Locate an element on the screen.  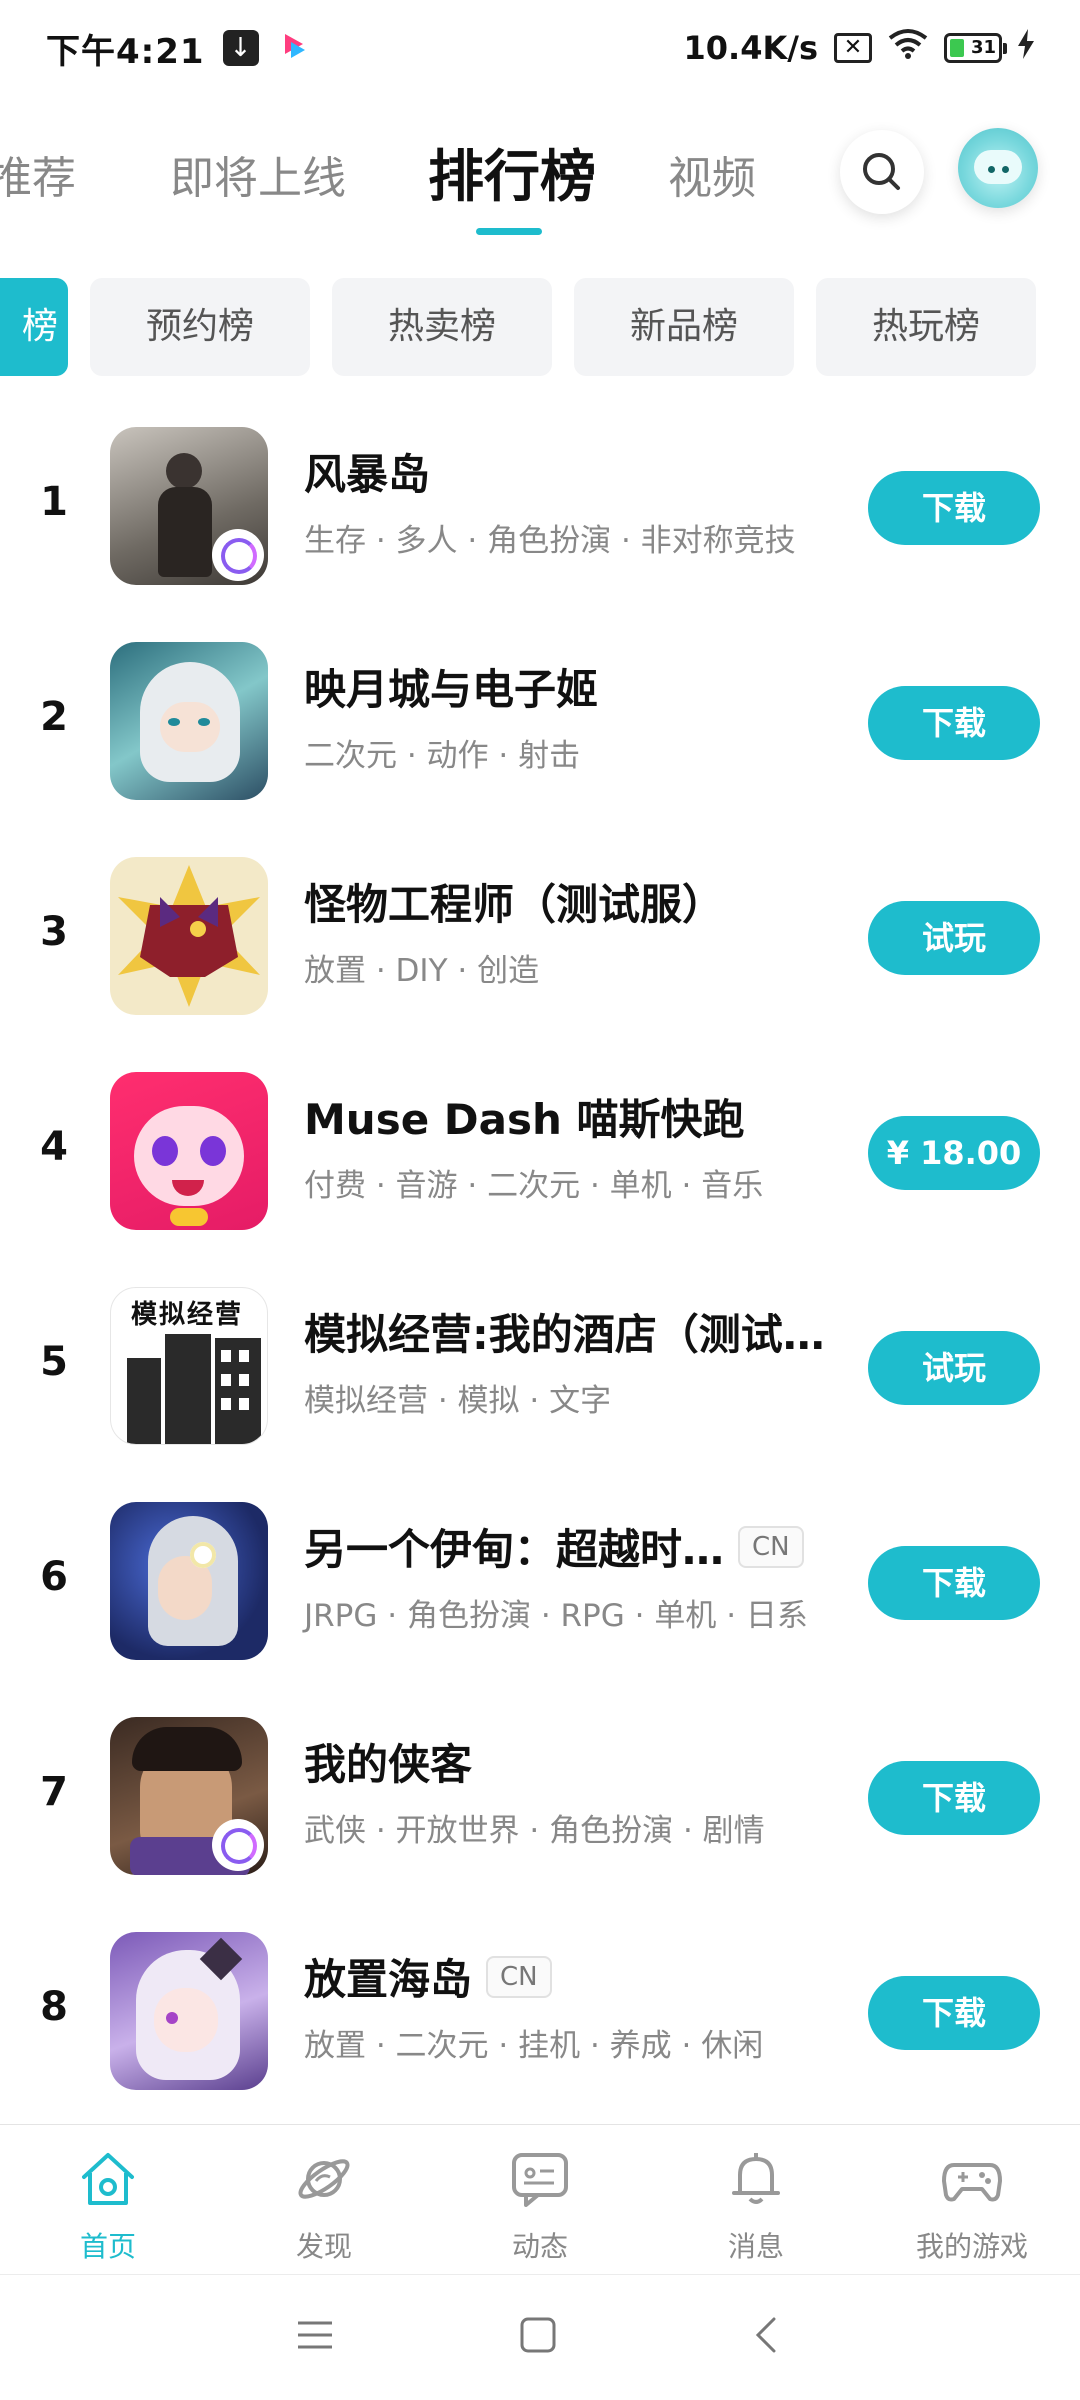
user-avatar is located at coordinates (998, 168).